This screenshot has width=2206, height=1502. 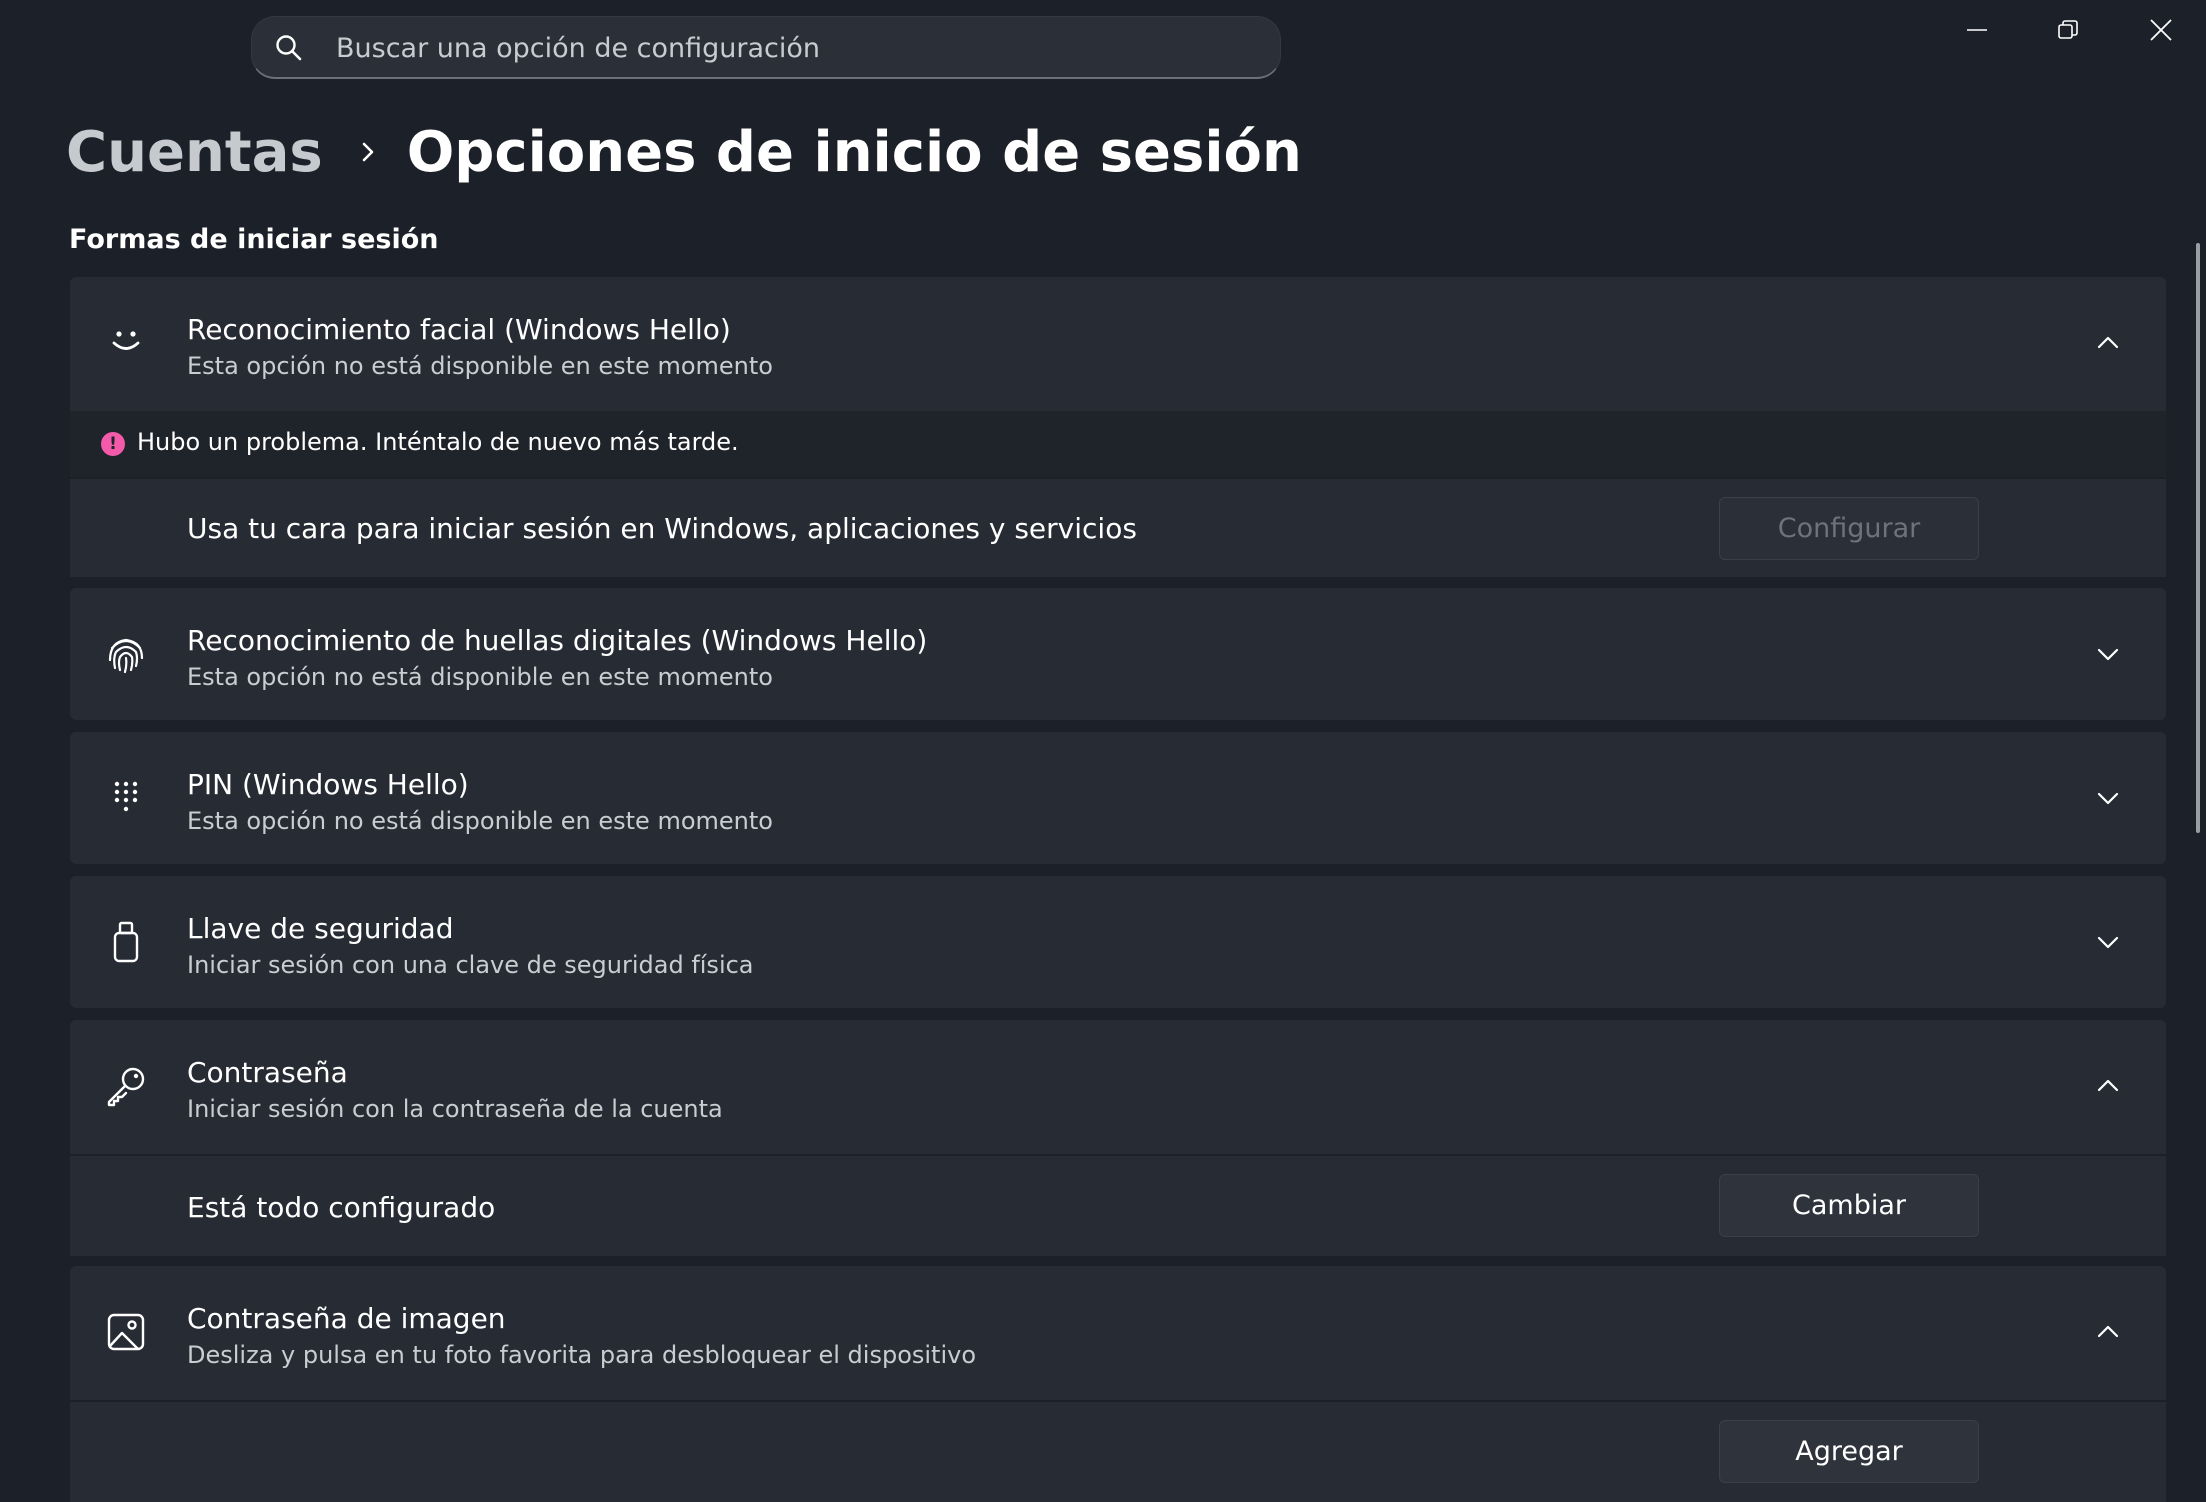 I want to click on pin-keypad-icon, so click(x=126, y=798).